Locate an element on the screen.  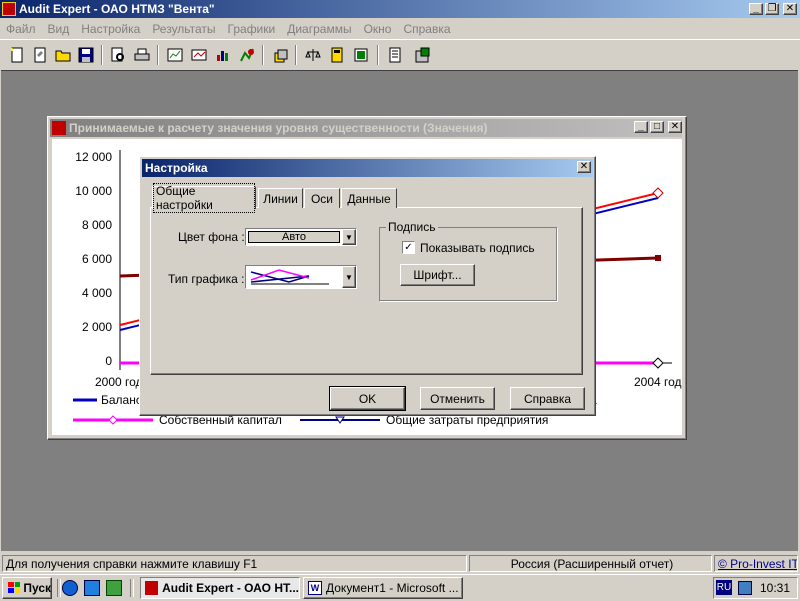
show-caption-label: Показывать подпись is located at coordinates (477, 248).